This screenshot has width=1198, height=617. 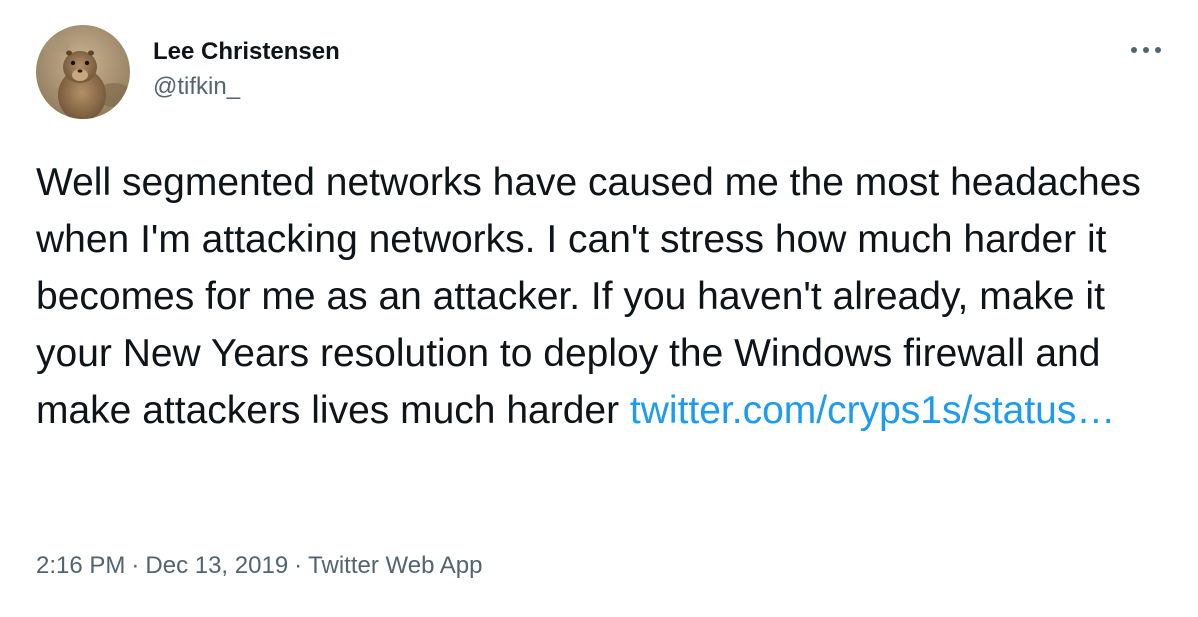 What do you see at coordinates (80, 565) in the screenshot?
I see `tweet-time: 2:16 PM` at bounding box center [80, 565].